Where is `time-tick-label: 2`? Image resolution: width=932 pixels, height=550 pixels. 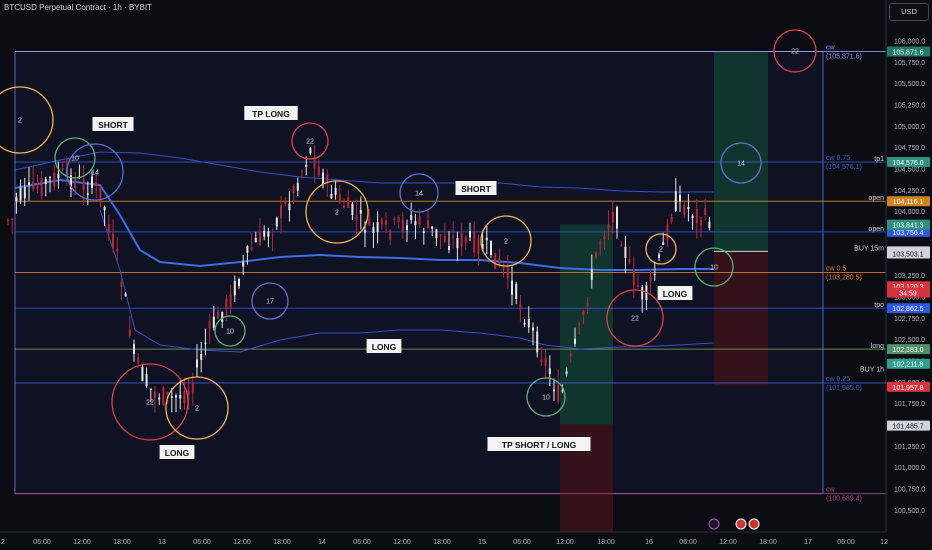
time-tick-label: 2 is located at coordinates (3, 542).